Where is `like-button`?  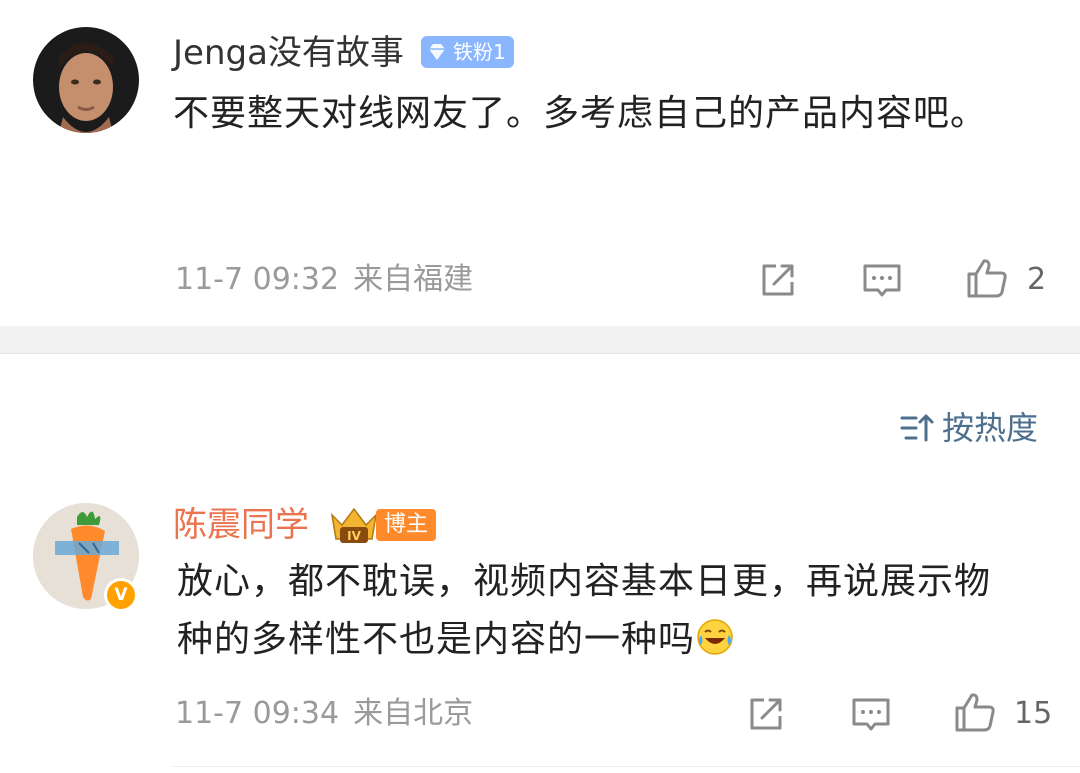 like-button is located at coordinates (975, 712).